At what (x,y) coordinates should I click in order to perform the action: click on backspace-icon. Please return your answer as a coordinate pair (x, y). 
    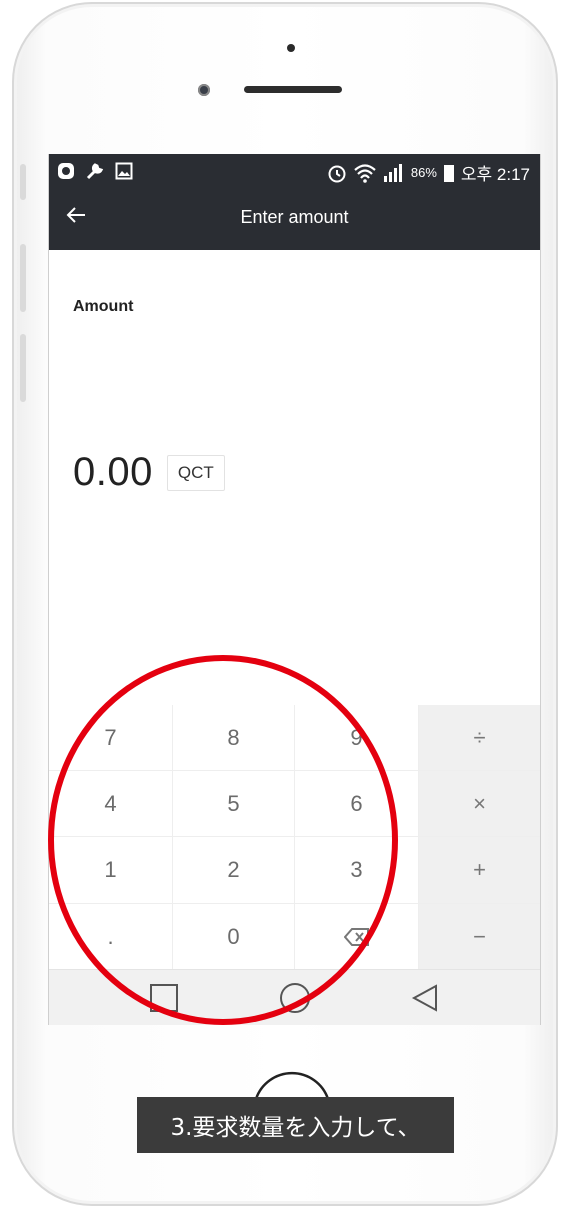
    Looking at the image, I should click on (356, 936).